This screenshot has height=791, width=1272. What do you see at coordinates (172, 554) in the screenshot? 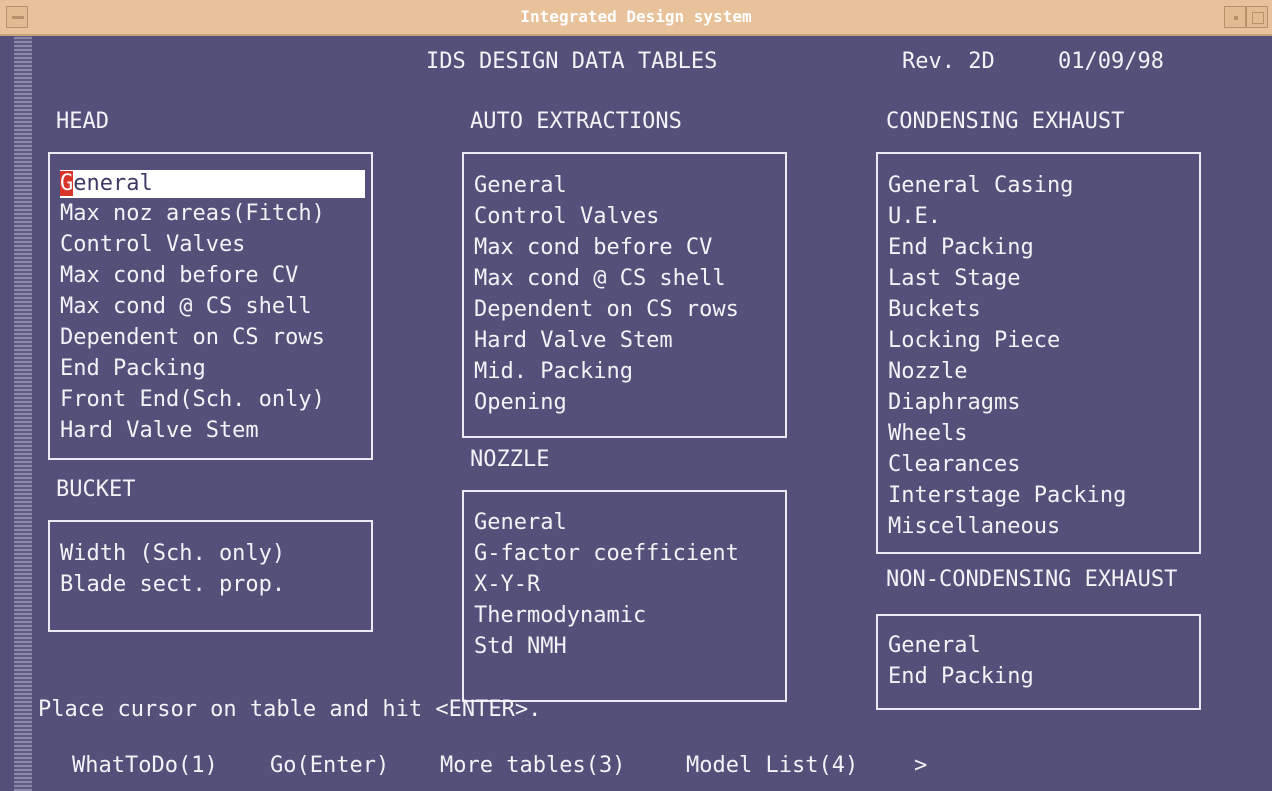
I see `list-item: Width (Sch. only)` at bounding box center [172, 554].